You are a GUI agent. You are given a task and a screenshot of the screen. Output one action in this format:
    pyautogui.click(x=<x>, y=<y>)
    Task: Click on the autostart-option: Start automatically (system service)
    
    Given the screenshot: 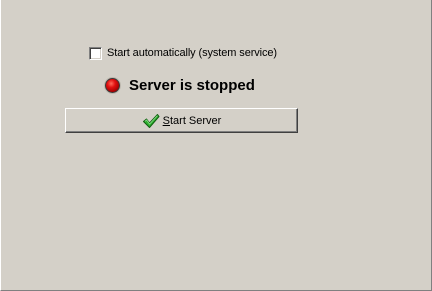 What is the action you would take?
    pyautogui.click(x=183, y=53)
    